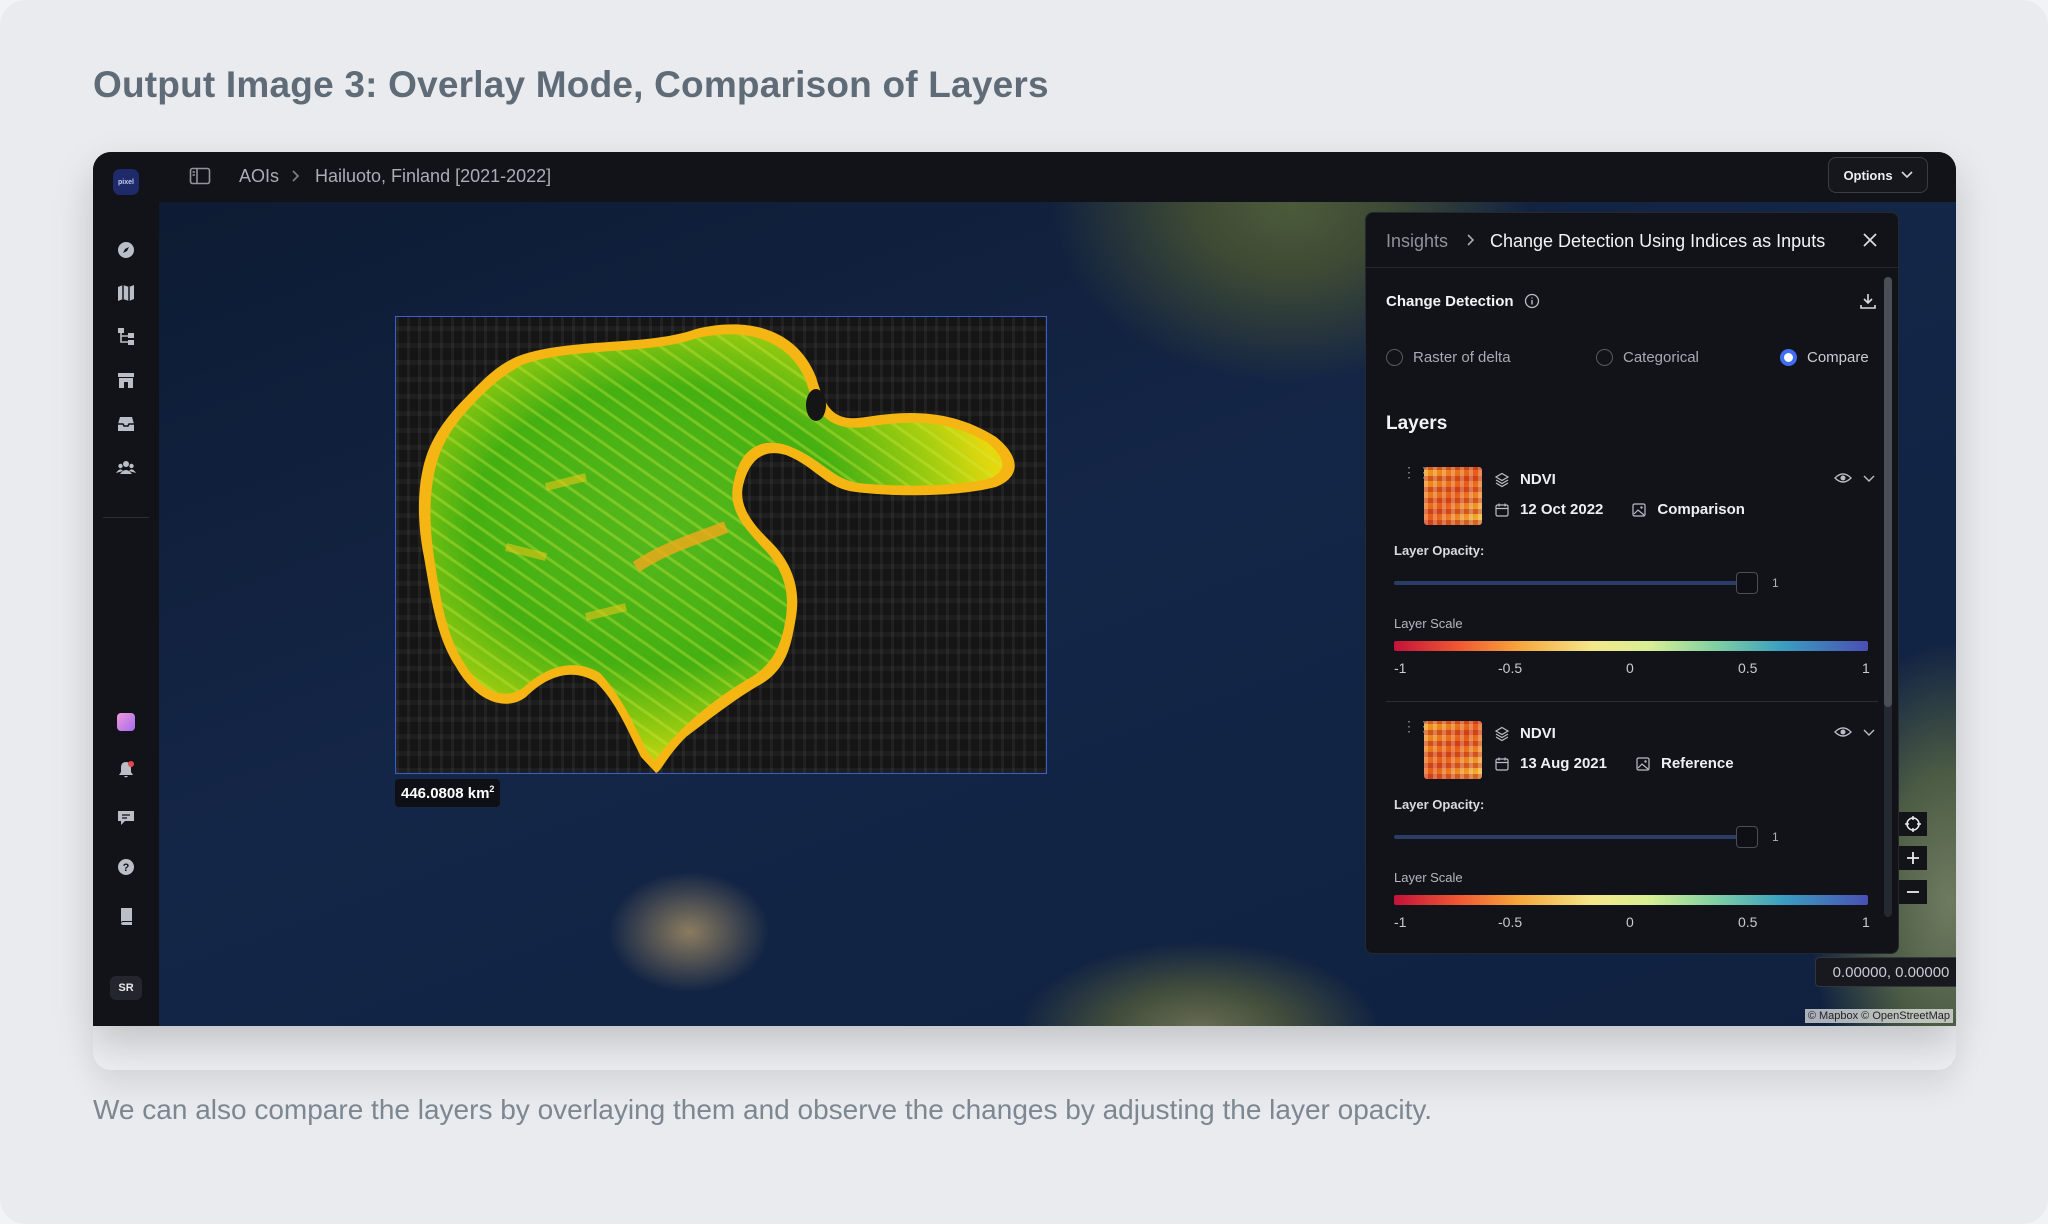 The width and height of the screenshot is (2048, 1224). Describe the element at coordinates (126, 380) in the screenshot. I see `store-icon` at that location.